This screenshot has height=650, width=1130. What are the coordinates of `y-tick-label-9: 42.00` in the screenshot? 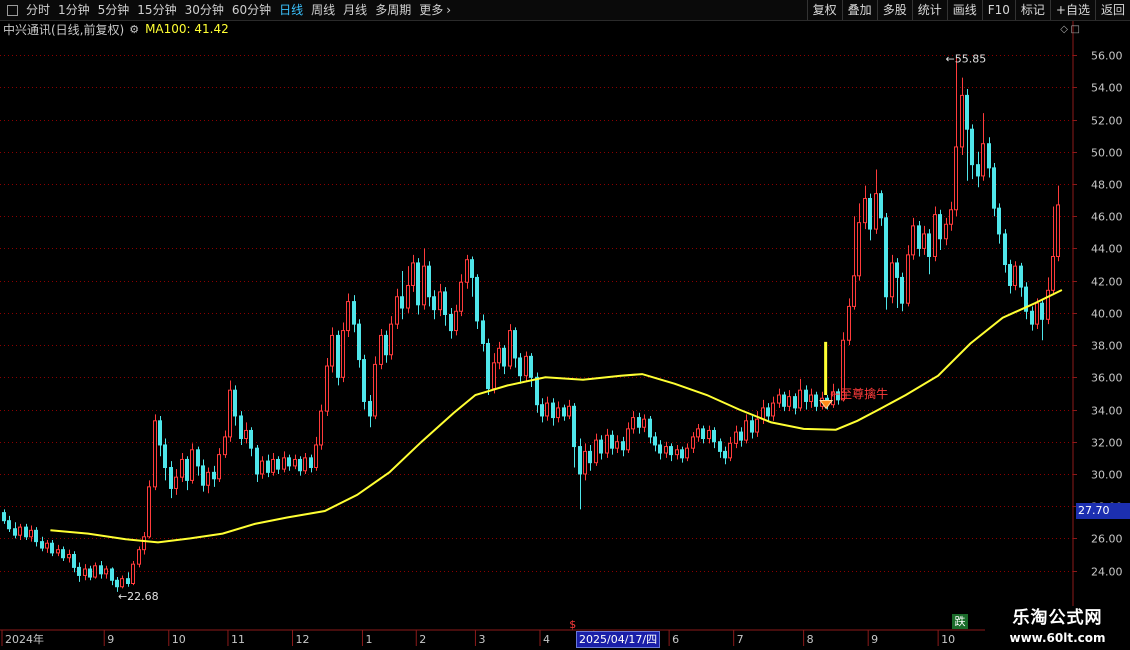 It's located at (1107, 282).